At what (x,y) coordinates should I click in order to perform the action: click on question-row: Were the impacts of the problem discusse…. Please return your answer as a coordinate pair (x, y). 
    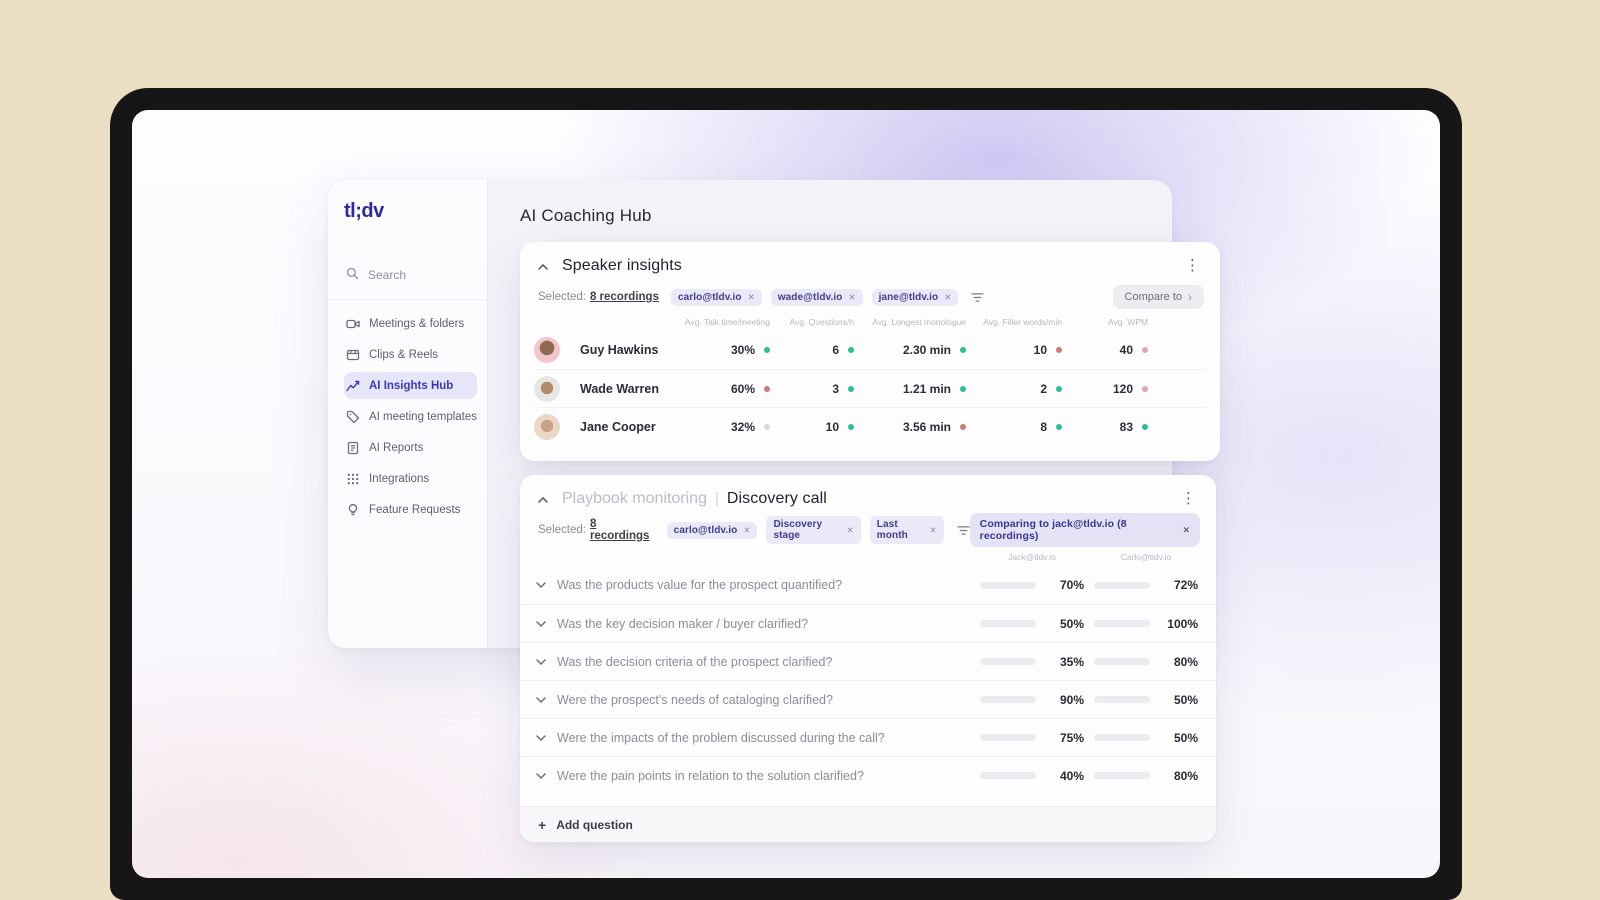
    Looking at the image, I should click on (868, 737).